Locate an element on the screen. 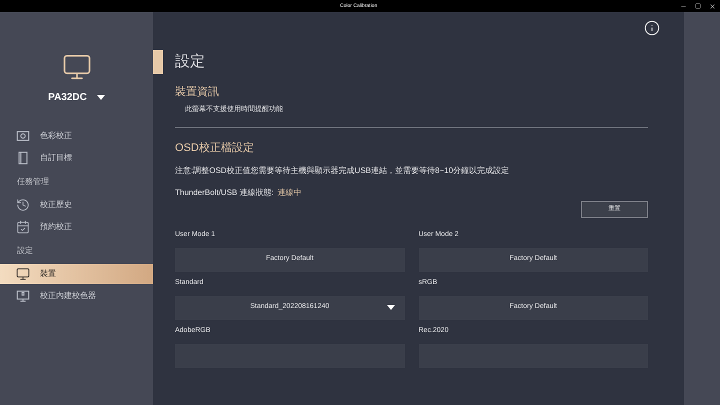  history-icon is located at coordinates (23, 205).